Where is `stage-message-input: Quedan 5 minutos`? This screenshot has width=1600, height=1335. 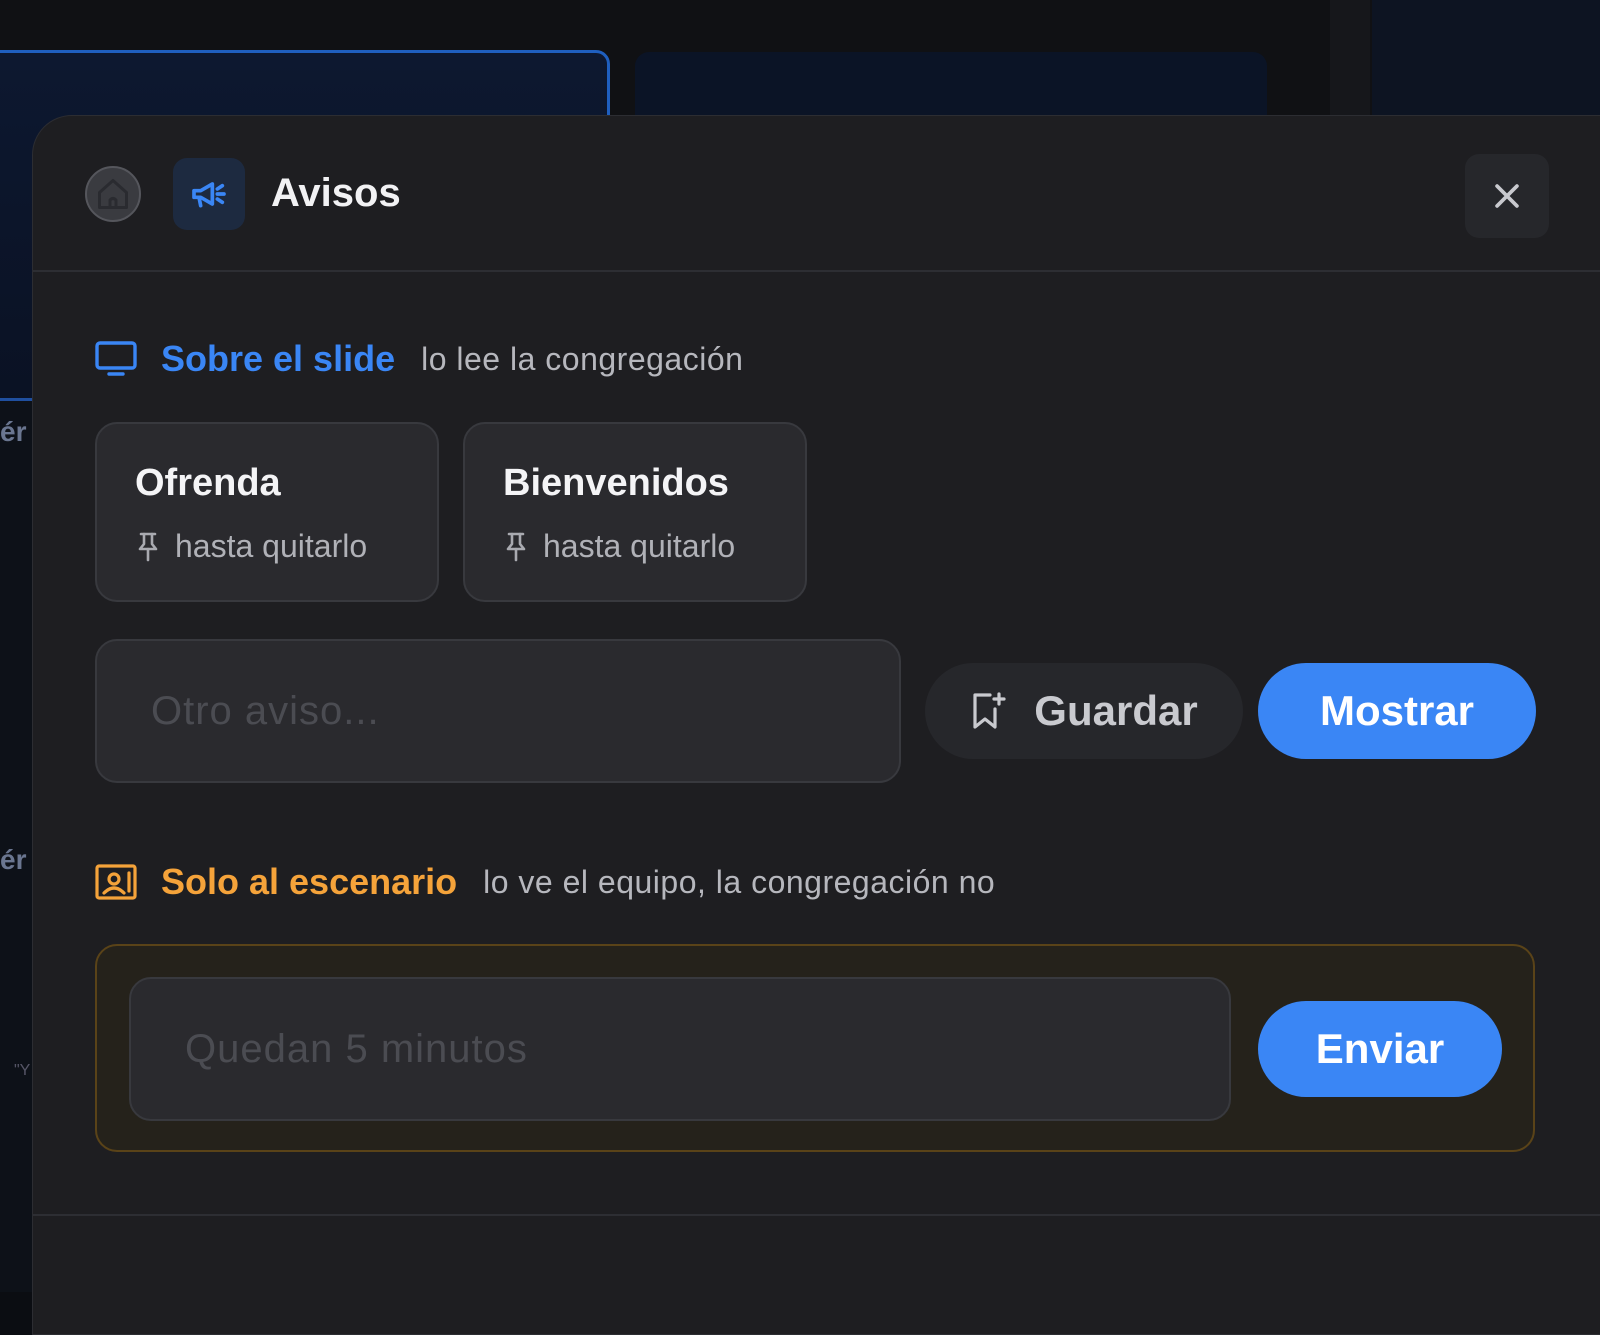 stage-message-input: Quedan 5 minutos is located at coordinates (680, 1049).